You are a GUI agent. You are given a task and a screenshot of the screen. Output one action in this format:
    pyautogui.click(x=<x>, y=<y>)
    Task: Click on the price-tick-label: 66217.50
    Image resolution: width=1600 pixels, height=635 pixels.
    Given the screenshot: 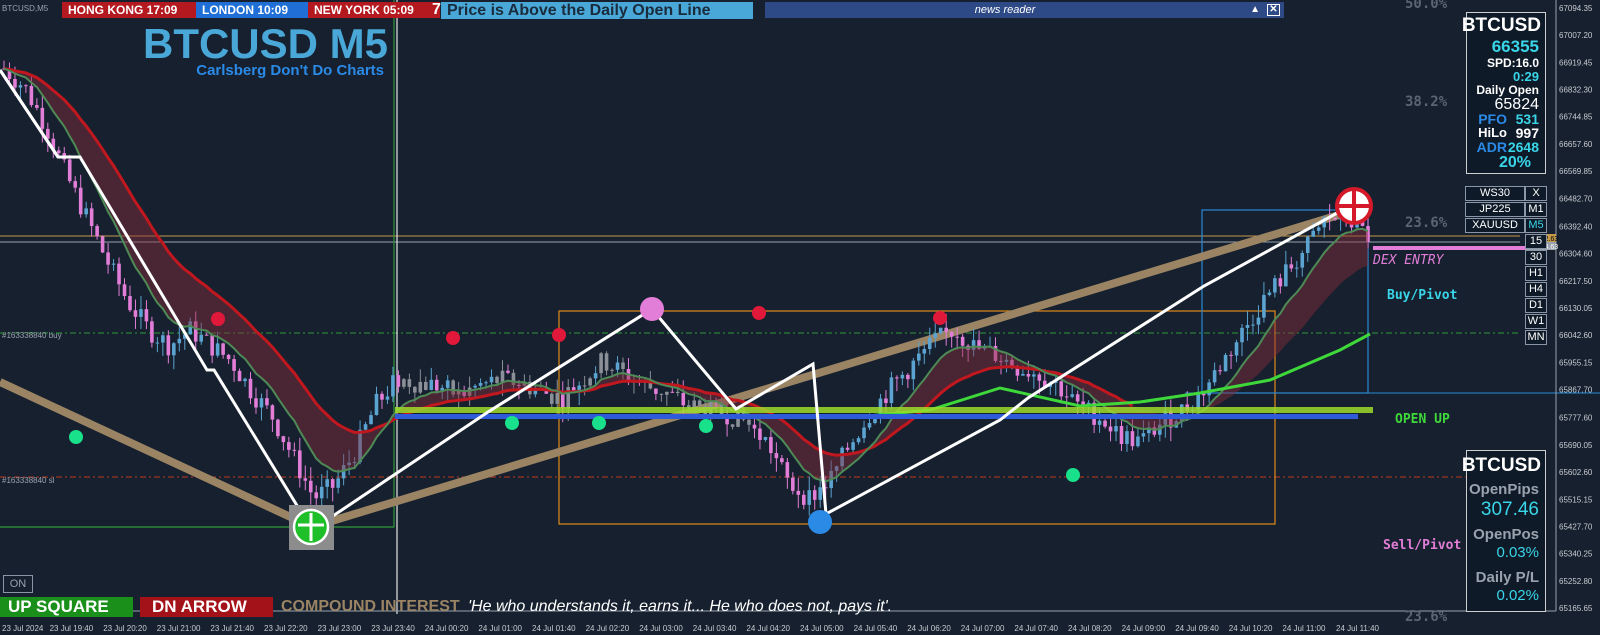 What is the action you would take?
    pyautogui.click(x=1576, y=281)
    